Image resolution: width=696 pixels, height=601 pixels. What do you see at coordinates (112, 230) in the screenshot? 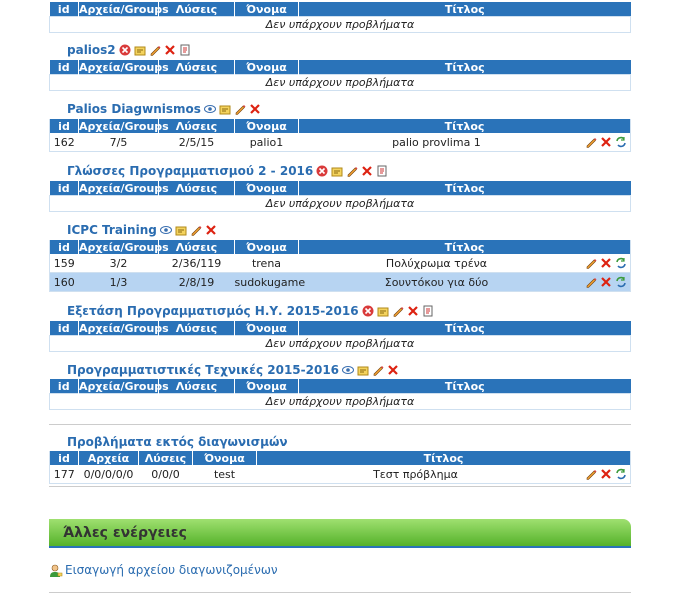
I see `contest-title-link: ICPC Training` at bounding box center [112, 230].